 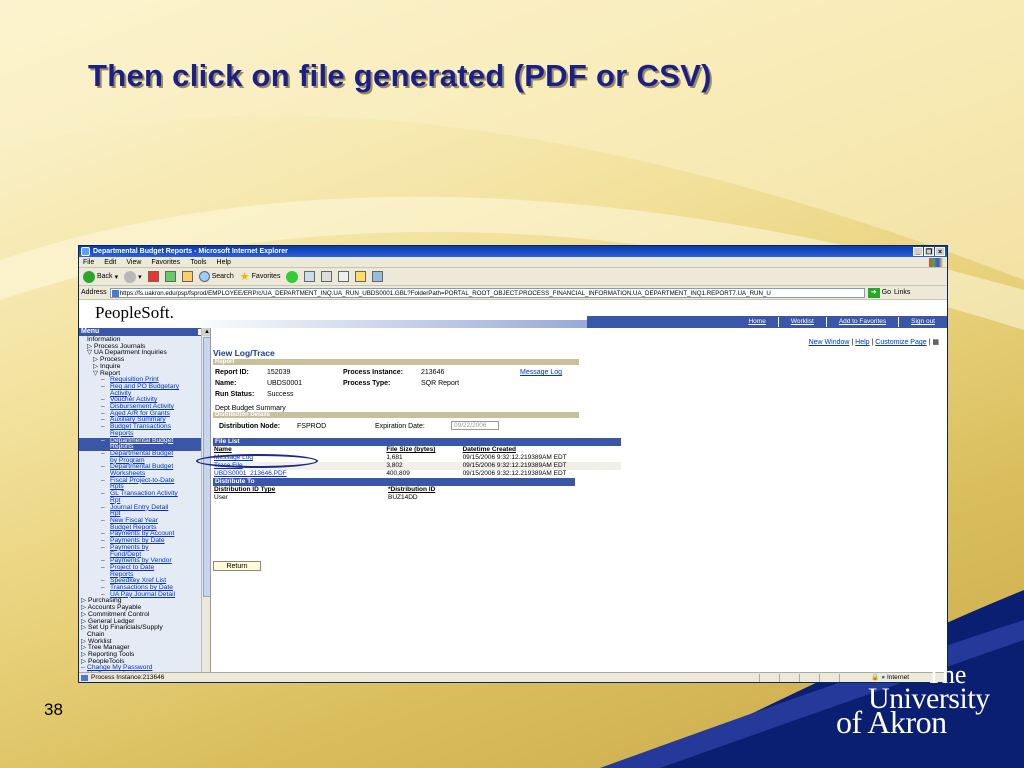 What do you see at coordinates (216, 276) in the screenshot?
I see `search-button: Search` at bounding box center [216, 276].